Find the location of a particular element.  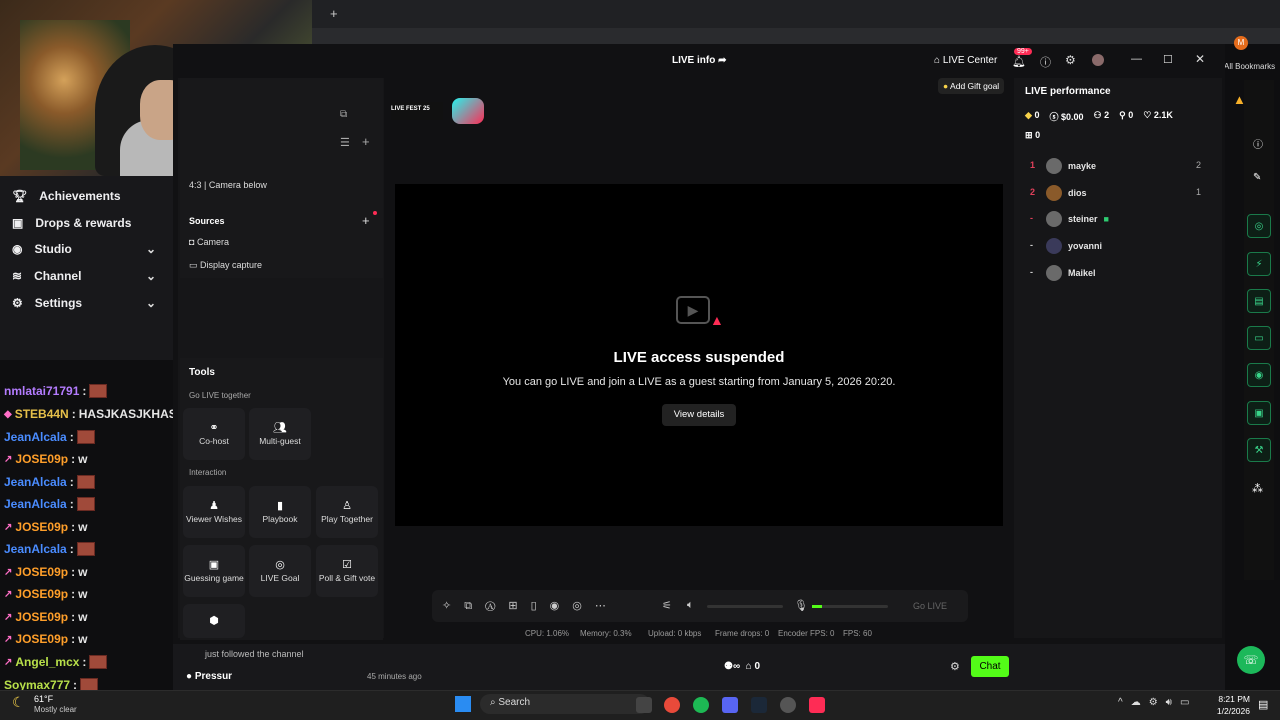

tiktok-live-icon is located at coordinates (817, 705).